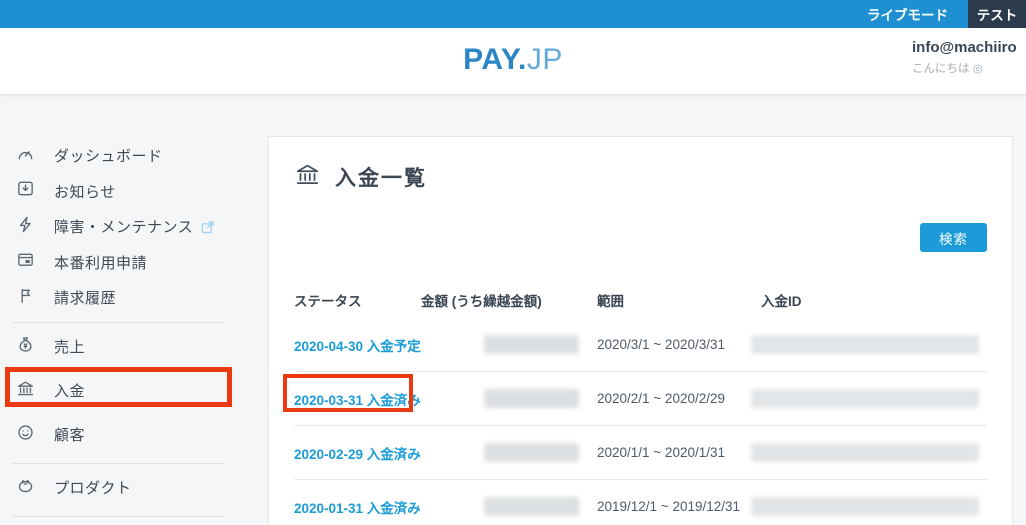 Image resolution: width=1026 pixels, height=525 pixels. I want to click on column-header-range: 範囲, so click(610, 301).